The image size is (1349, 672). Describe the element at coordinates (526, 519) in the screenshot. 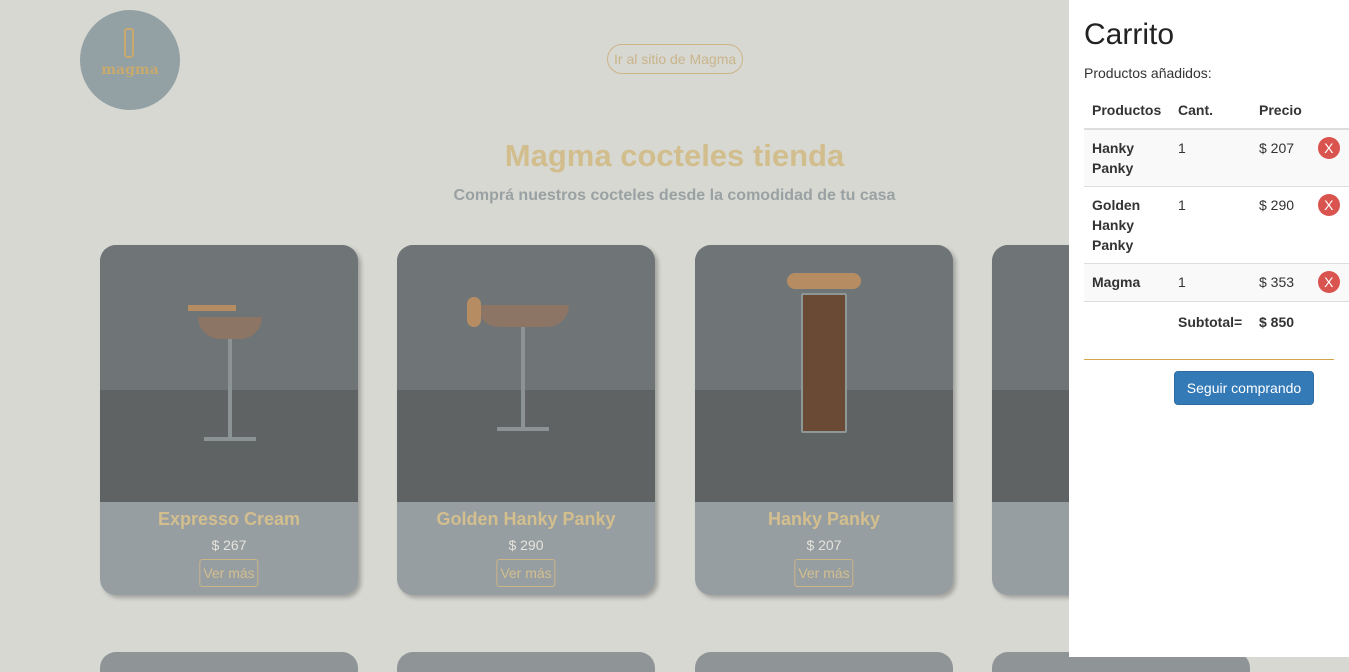

I see `product-name: Golden Hanky Panky` at that location.